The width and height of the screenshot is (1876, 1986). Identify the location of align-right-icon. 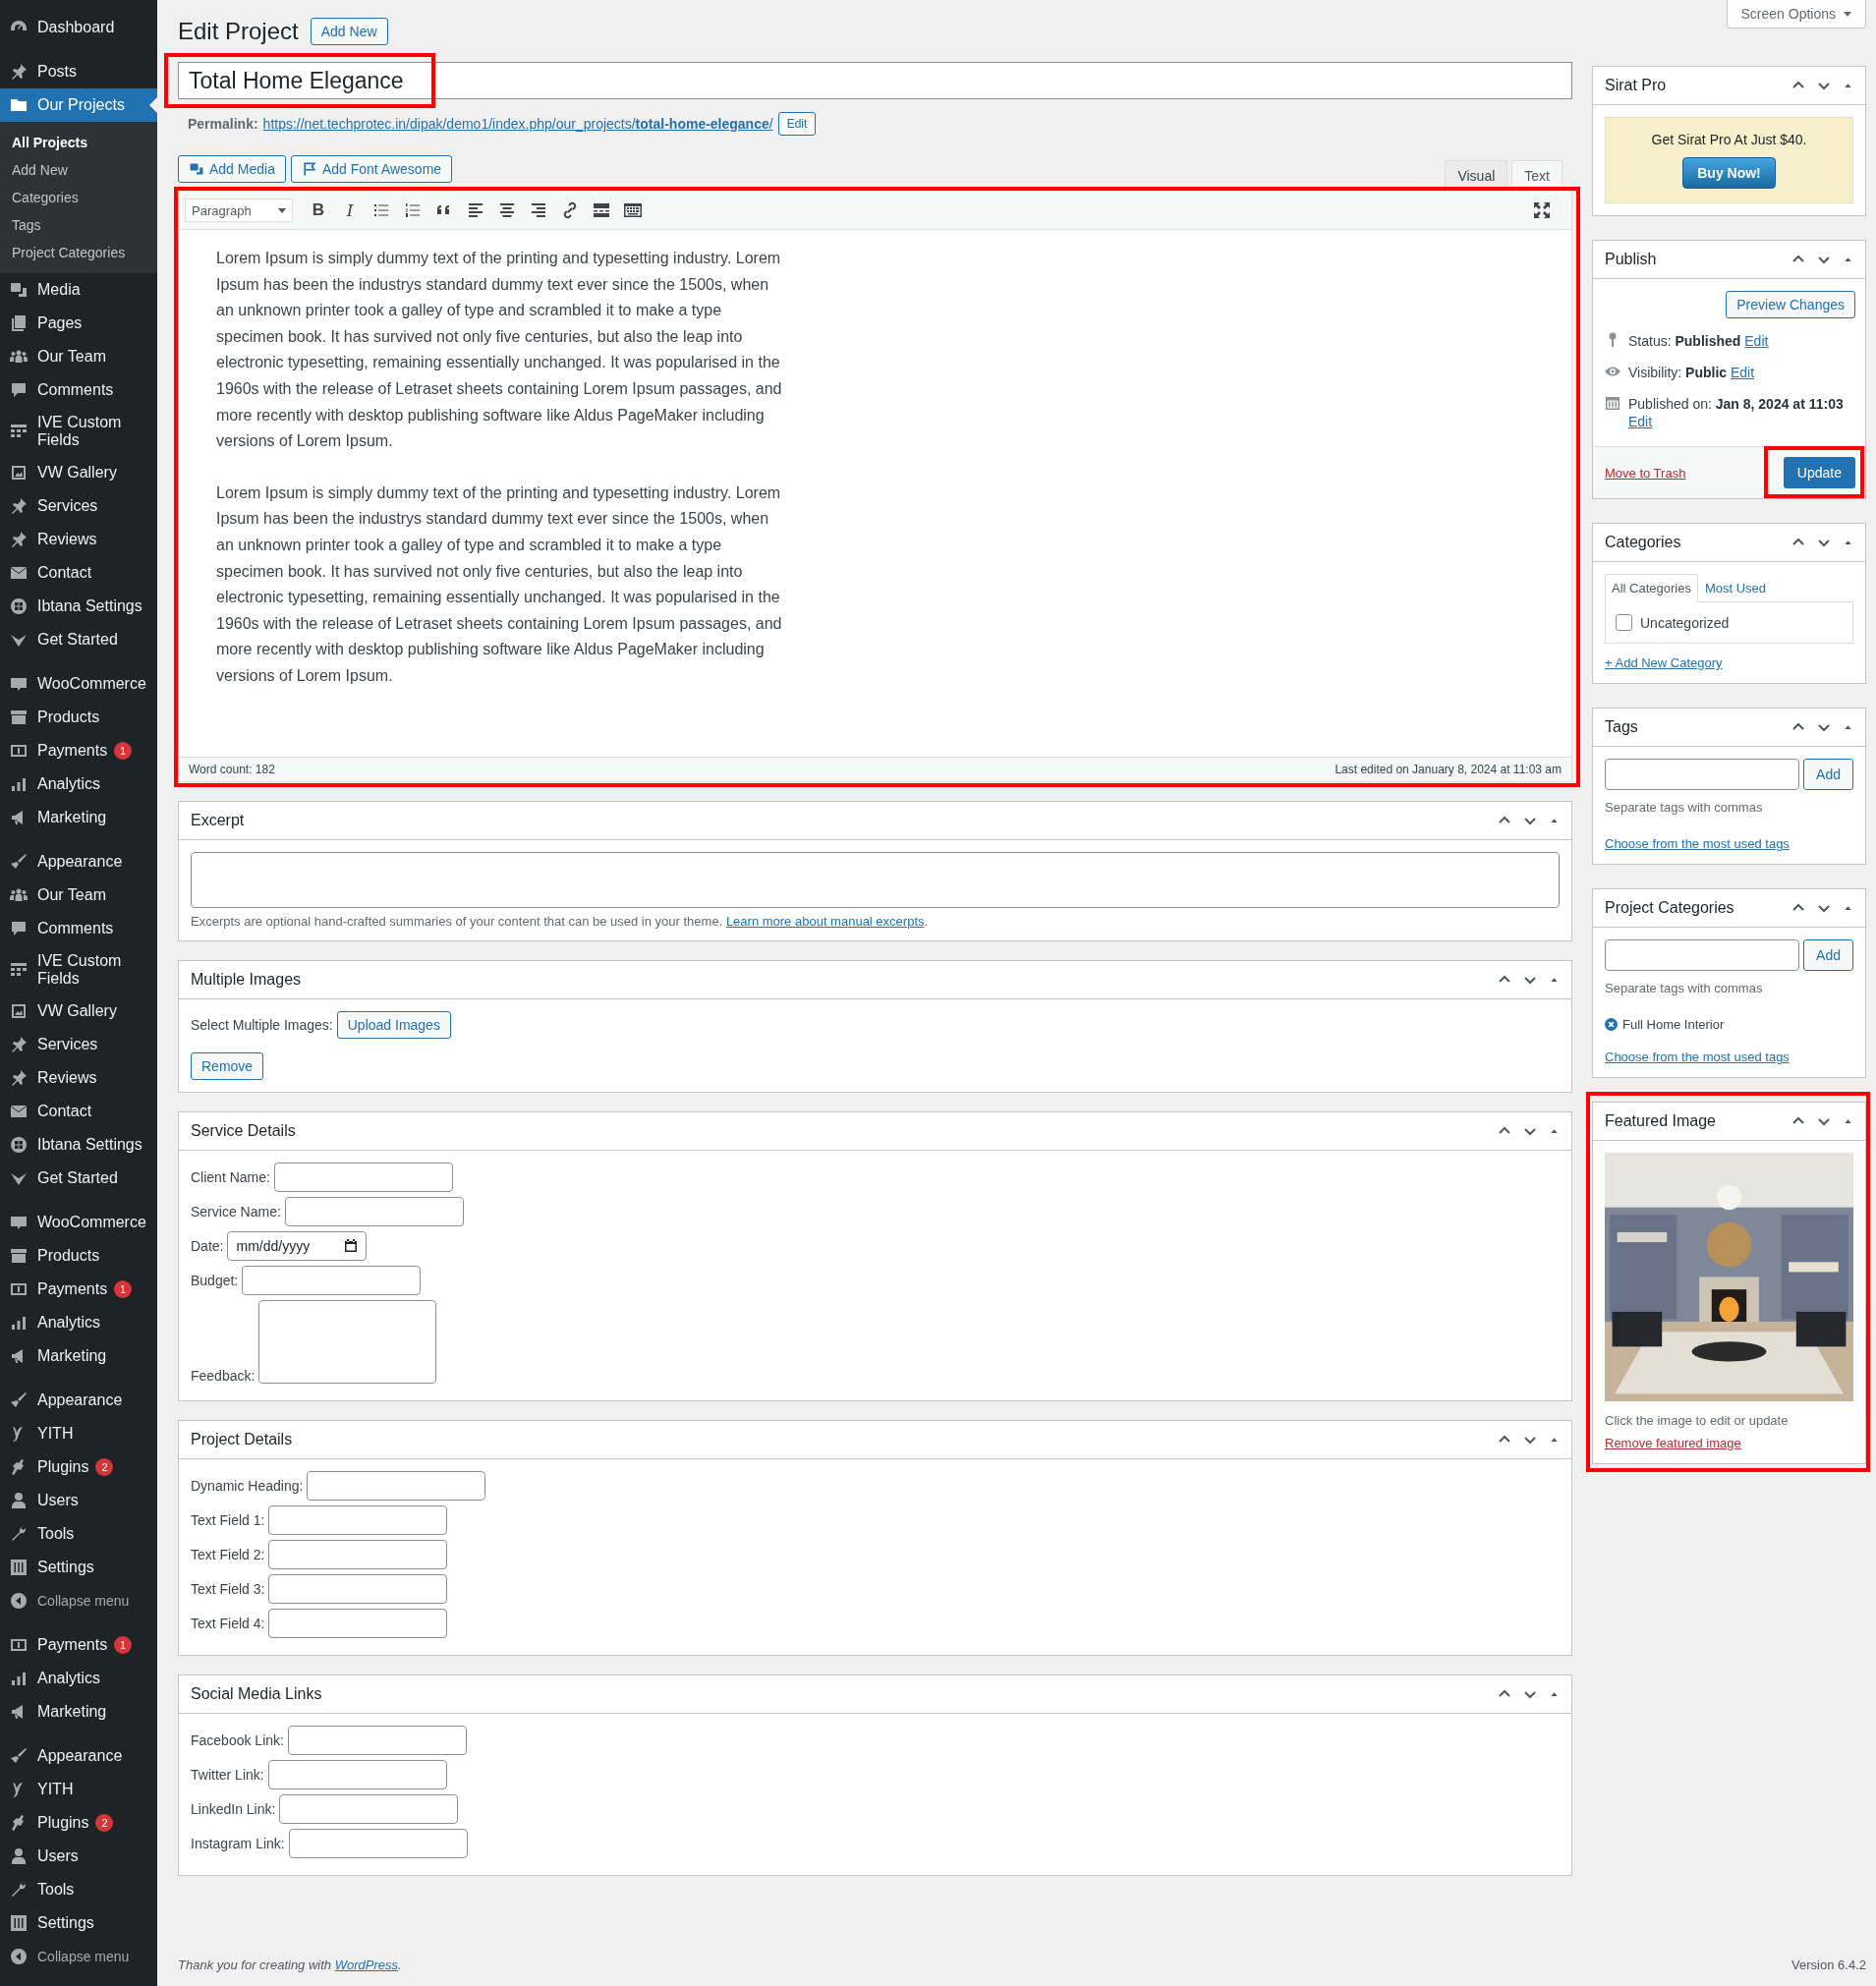
(538, 210).